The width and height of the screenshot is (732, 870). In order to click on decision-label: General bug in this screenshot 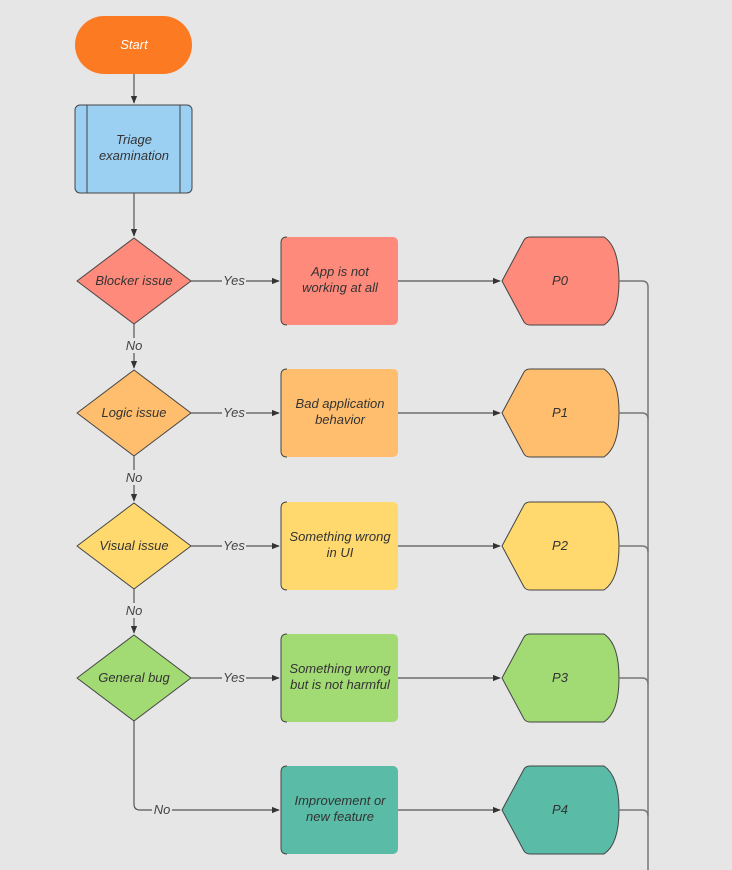, I will do `click(134, 677)`.